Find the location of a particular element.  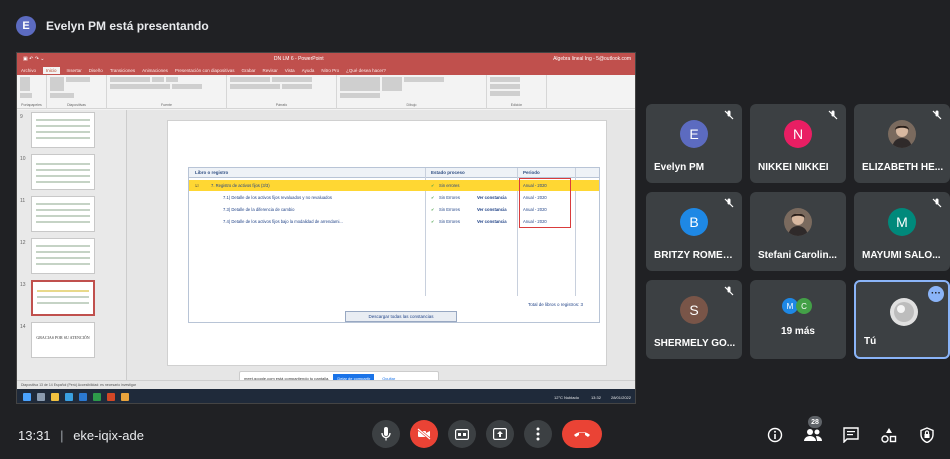

people-button: 28 is located at coordinates (813, 431).